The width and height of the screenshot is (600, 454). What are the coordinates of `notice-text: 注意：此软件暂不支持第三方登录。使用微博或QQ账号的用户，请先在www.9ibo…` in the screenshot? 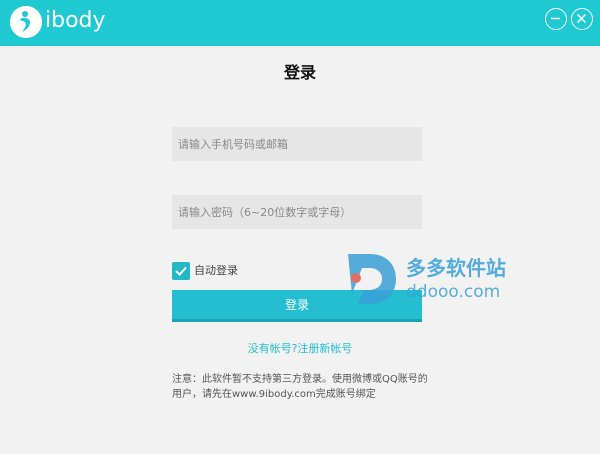 It's located at (300, 387).